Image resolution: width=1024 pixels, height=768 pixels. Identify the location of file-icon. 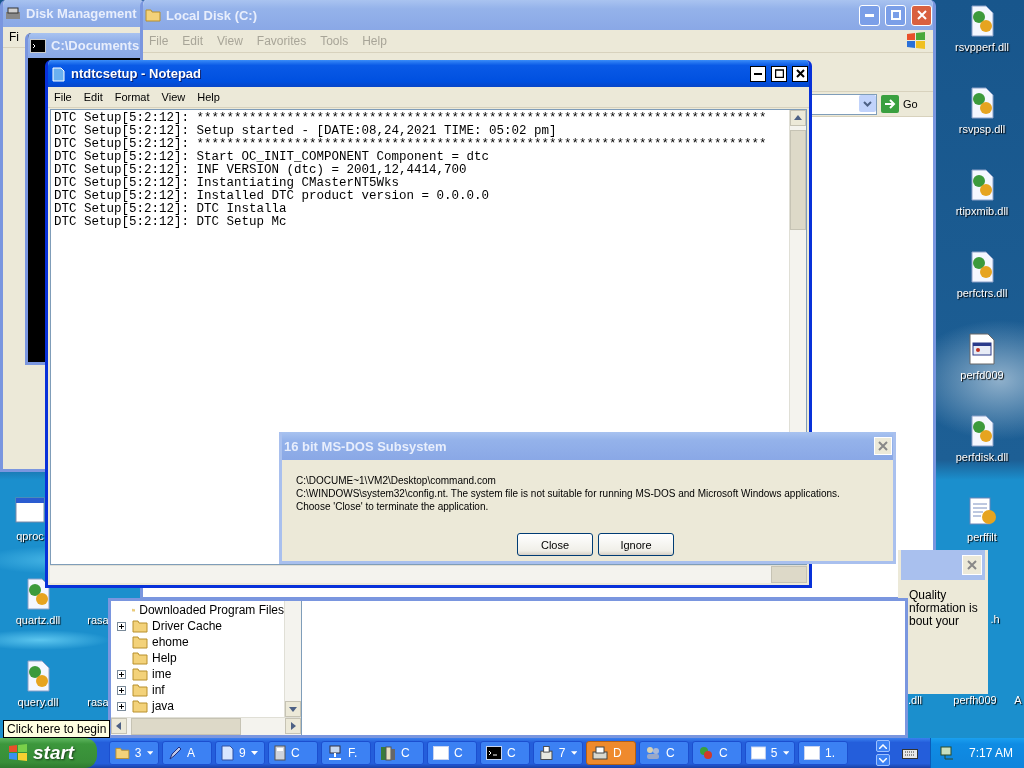
(982, 349).